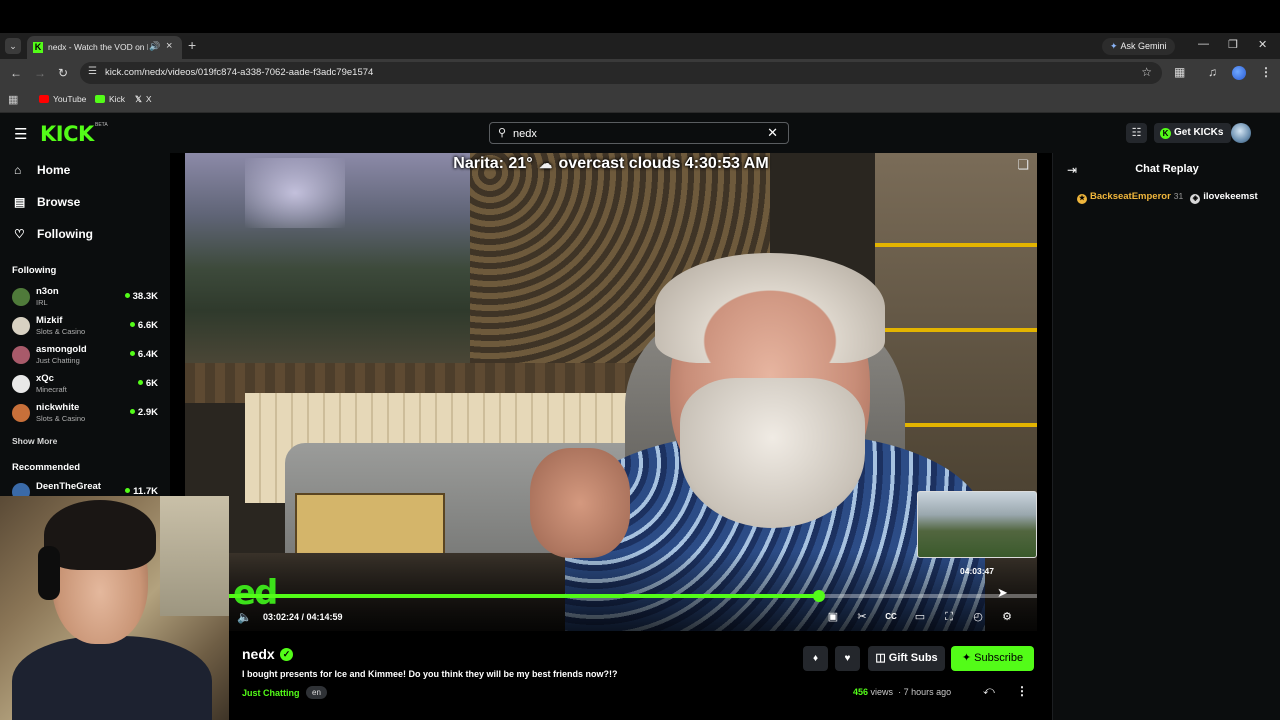 This screenshot has width=1280, height=720. What do you see at coordinates (1241, 133) in the screenshot?
I see `user-avatar` at bounding box center [1241, 133].